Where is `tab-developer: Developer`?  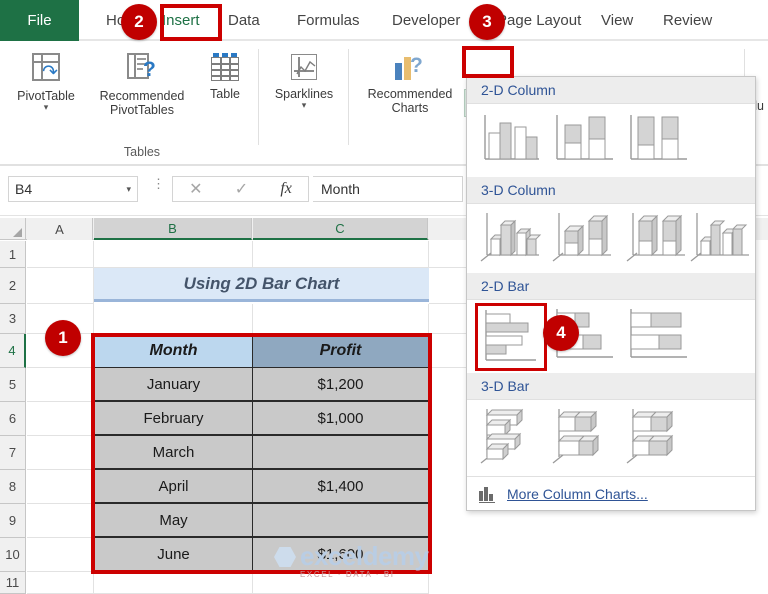
tab-developer: Developer is located at coordinates (426, 20).